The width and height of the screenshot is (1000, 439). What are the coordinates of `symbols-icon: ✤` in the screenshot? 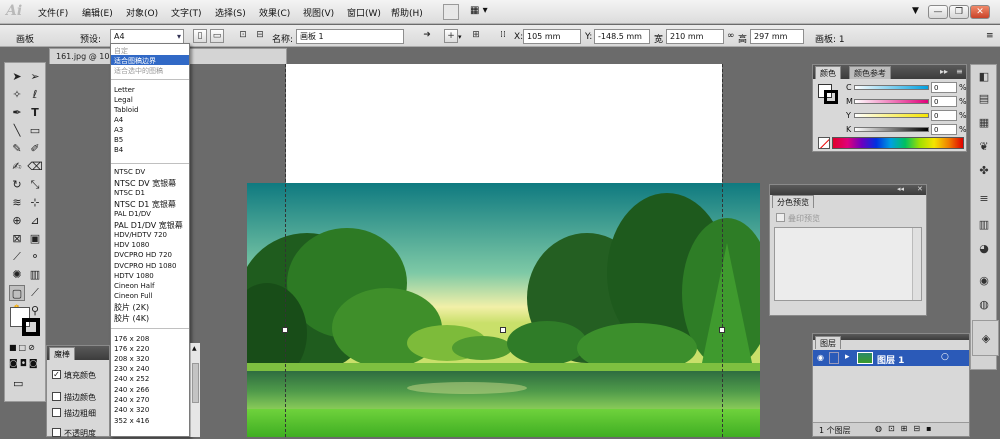 It's located at (984, 171).